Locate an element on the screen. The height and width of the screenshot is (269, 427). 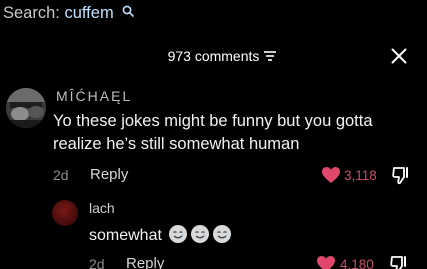
comment-text: somewhat is located at coordinates (160, 234).